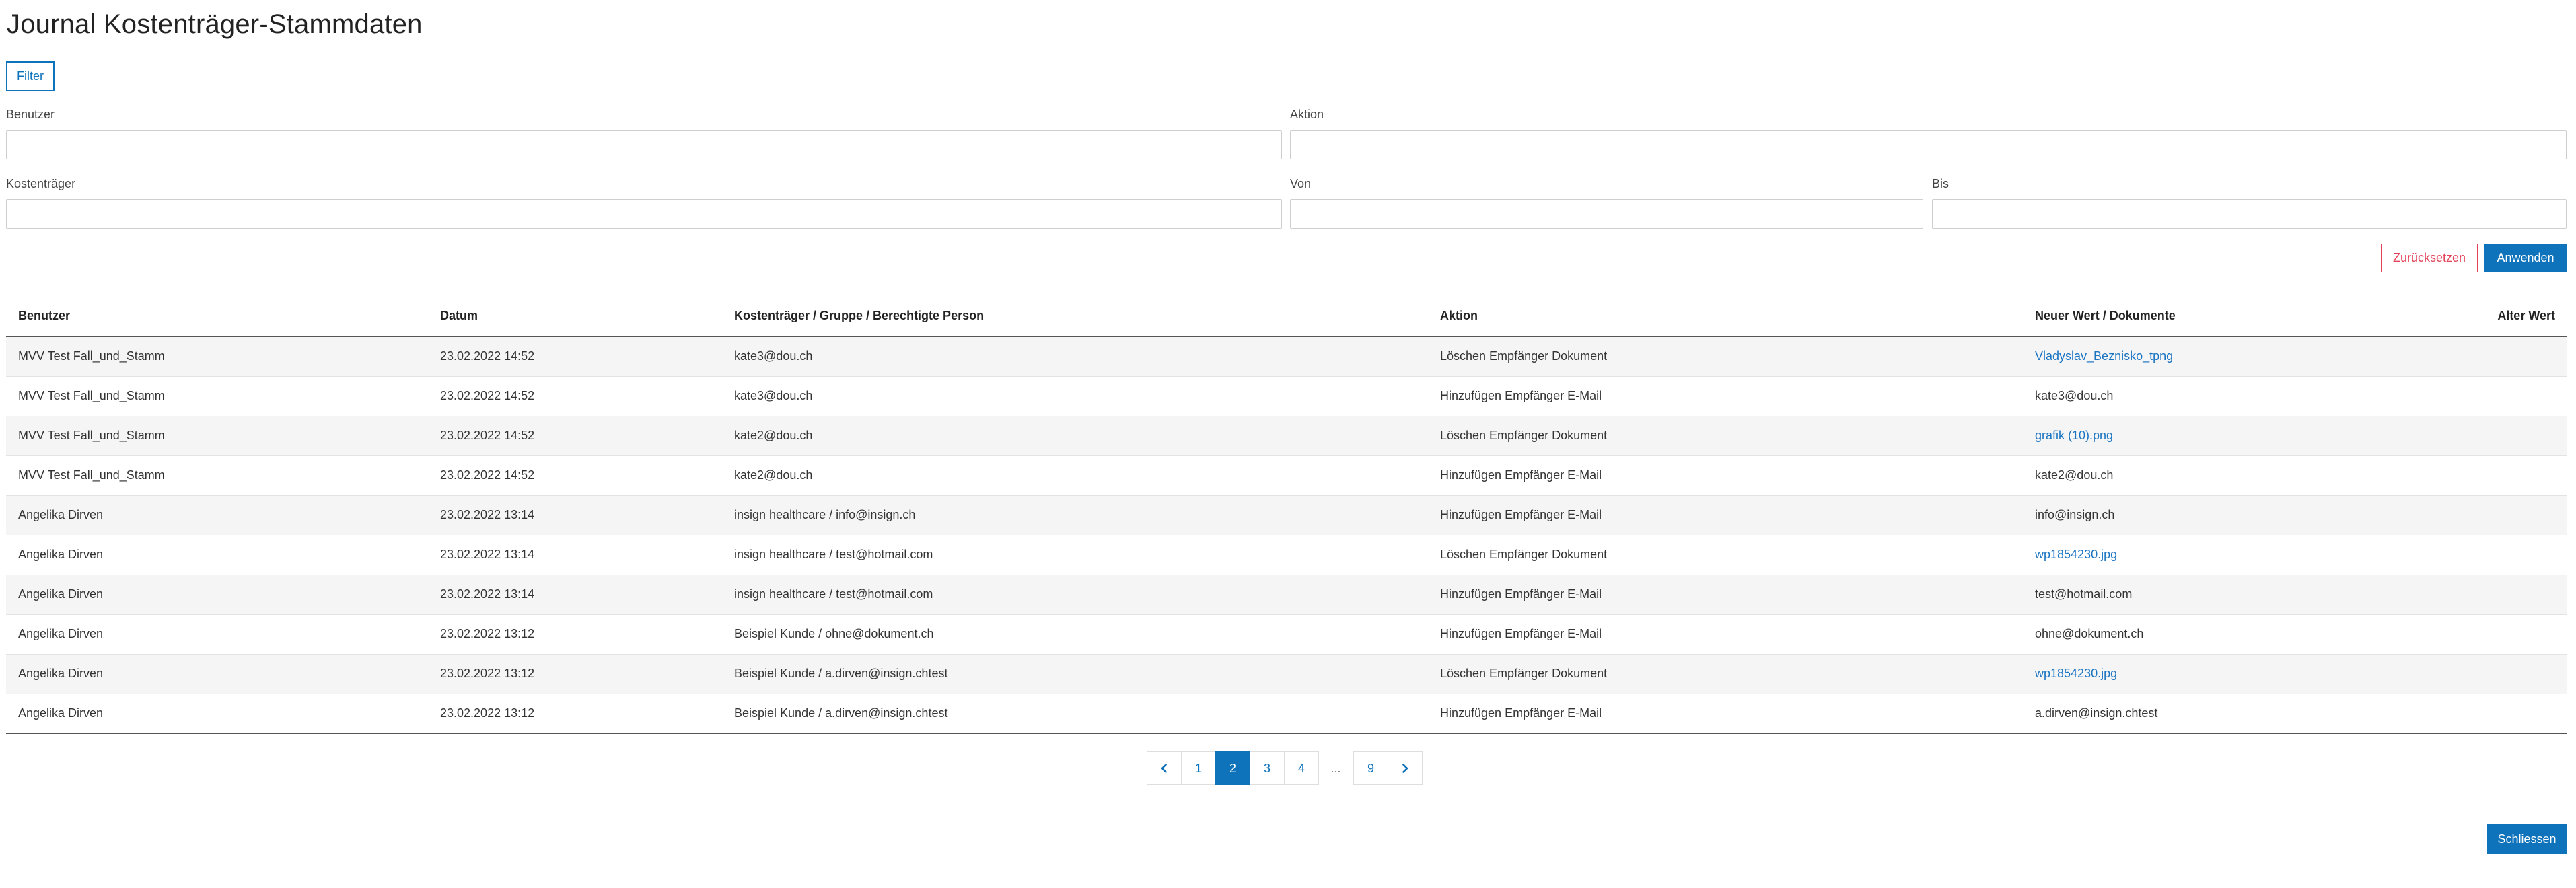  Describe the element at coordinates (2104, 356) in the screenshot. I see `document-link: Vladyslav_Beznisko_tpng` at that location.